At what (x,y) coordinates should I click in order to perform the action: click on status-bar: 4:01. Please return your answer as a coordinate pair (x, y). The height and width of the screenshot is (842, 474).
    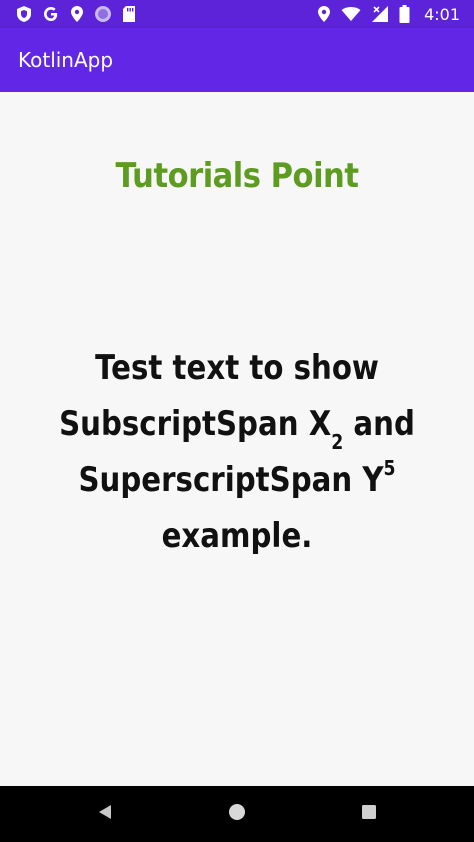
    Looking at the image, I should click on (237, 14).